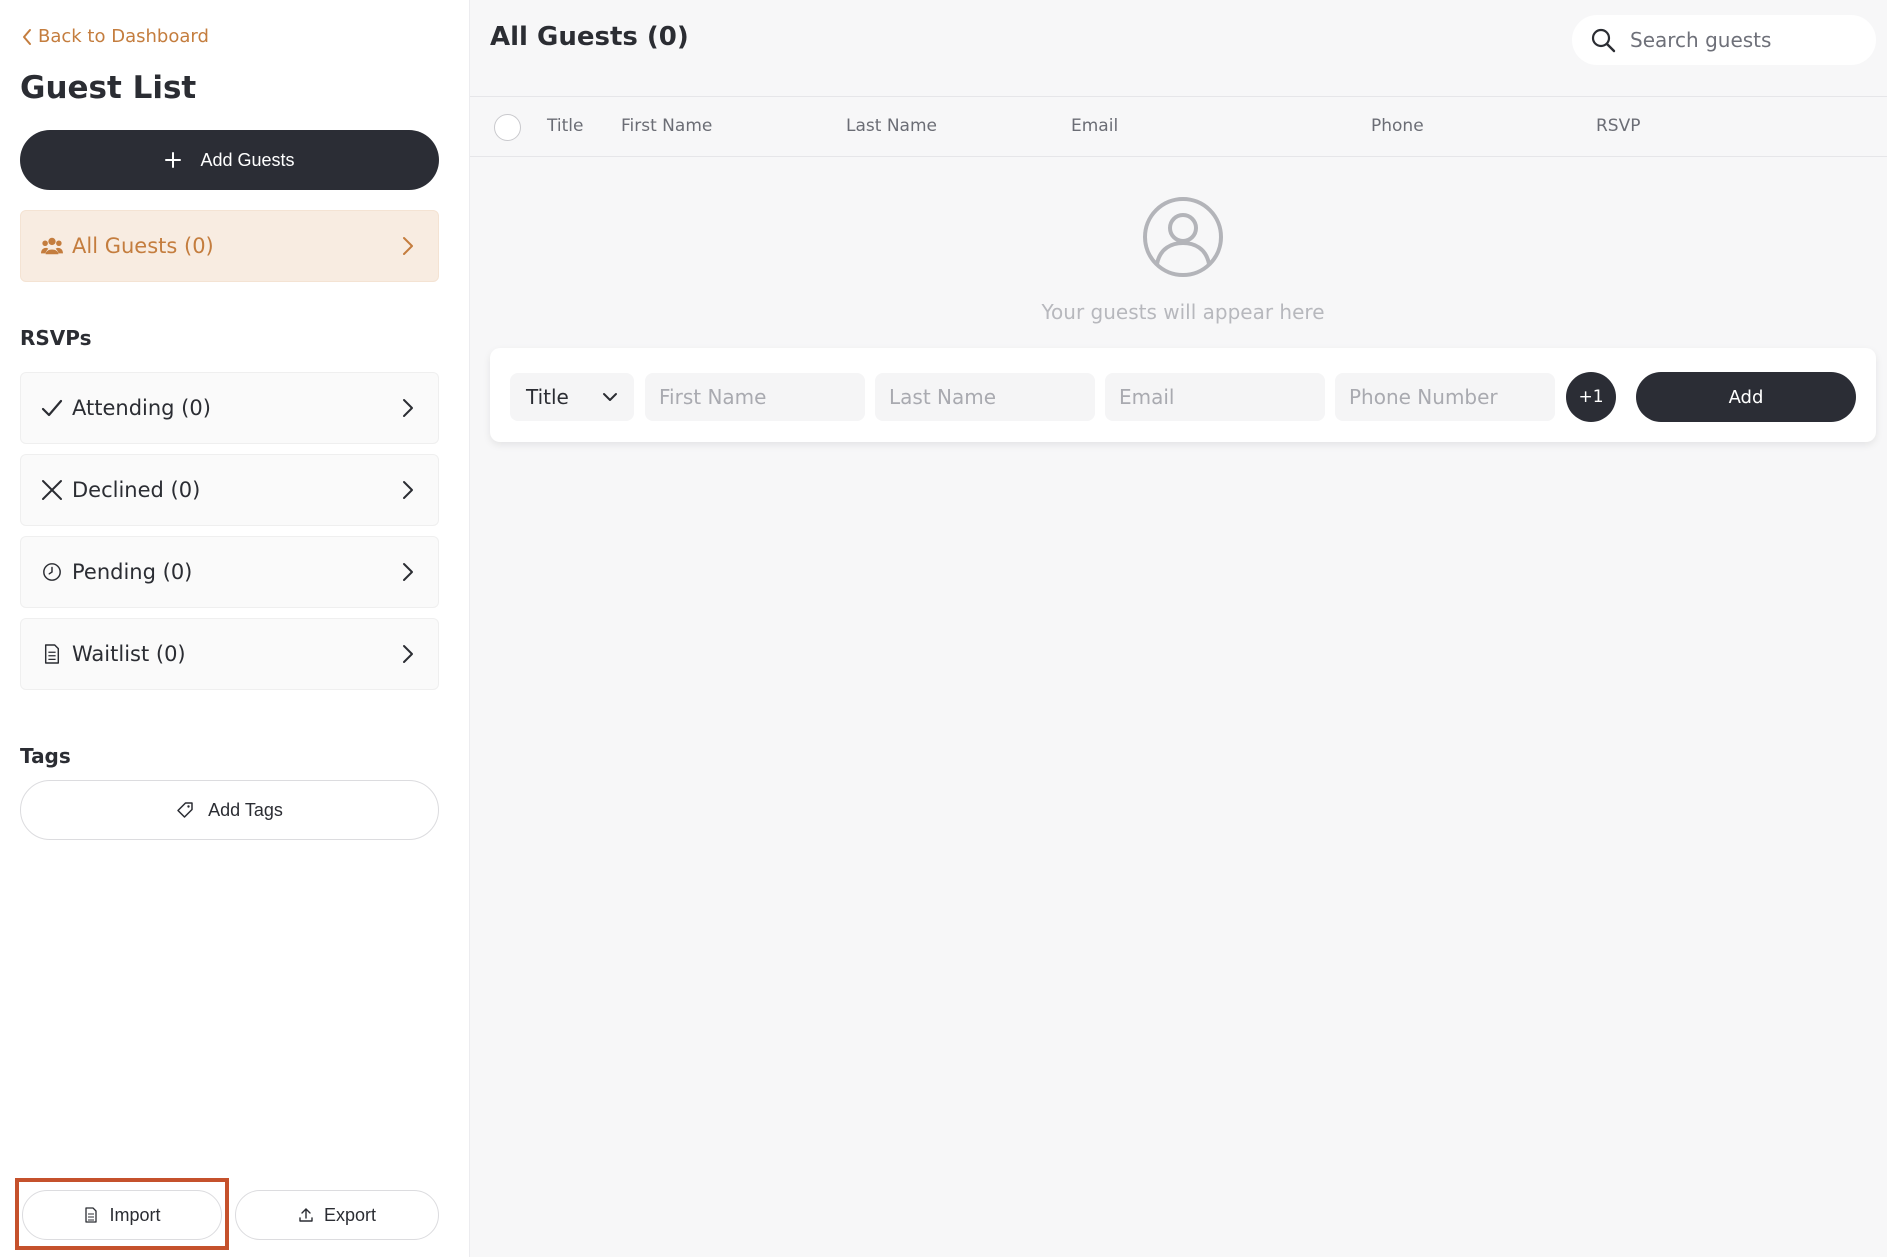 This screenshot has height=1257, width=1887. Describe the element at coordinates (1397, 126) in the screenshot. I see `column-header-phone: Phone` at that location.